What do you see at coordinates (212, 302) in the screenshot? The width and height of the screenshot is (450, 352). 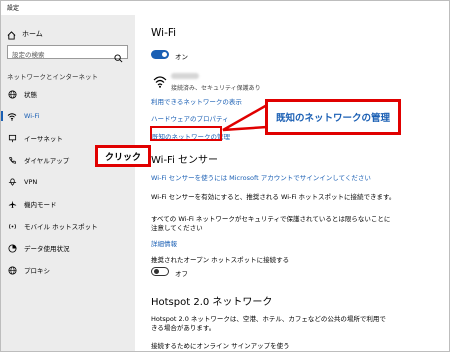 I see `hotspot20-heading: Hotspot 2.0 ネットワーク` at bounding box center [212, 302].